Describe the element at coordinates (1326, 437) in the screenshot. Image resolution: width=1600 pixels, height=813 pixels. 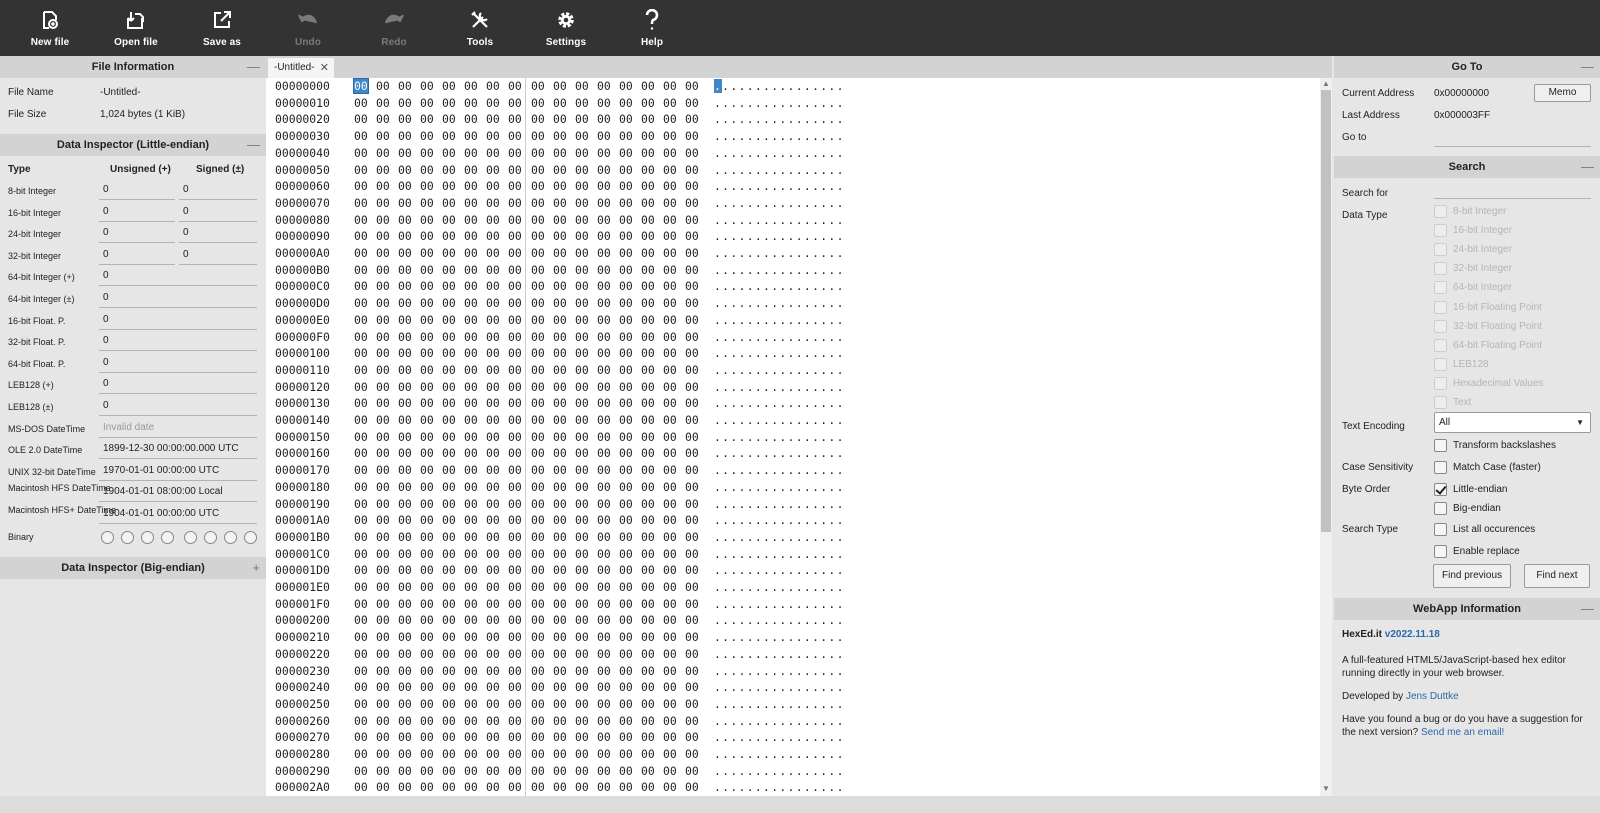
I see `vertical-scrollbar: ▲ ▼` at that location.